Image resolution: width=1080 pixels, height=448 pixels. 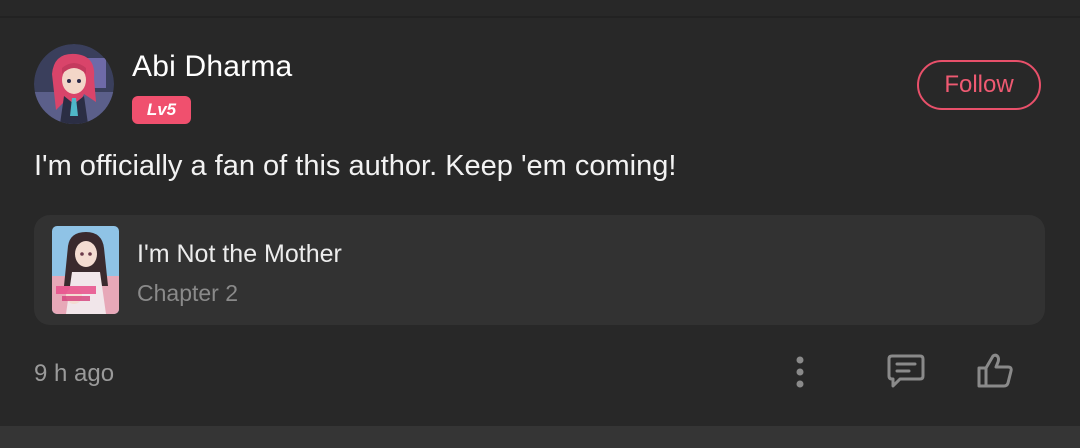 I want to click on comment-icon, so click(x=906, y=371).